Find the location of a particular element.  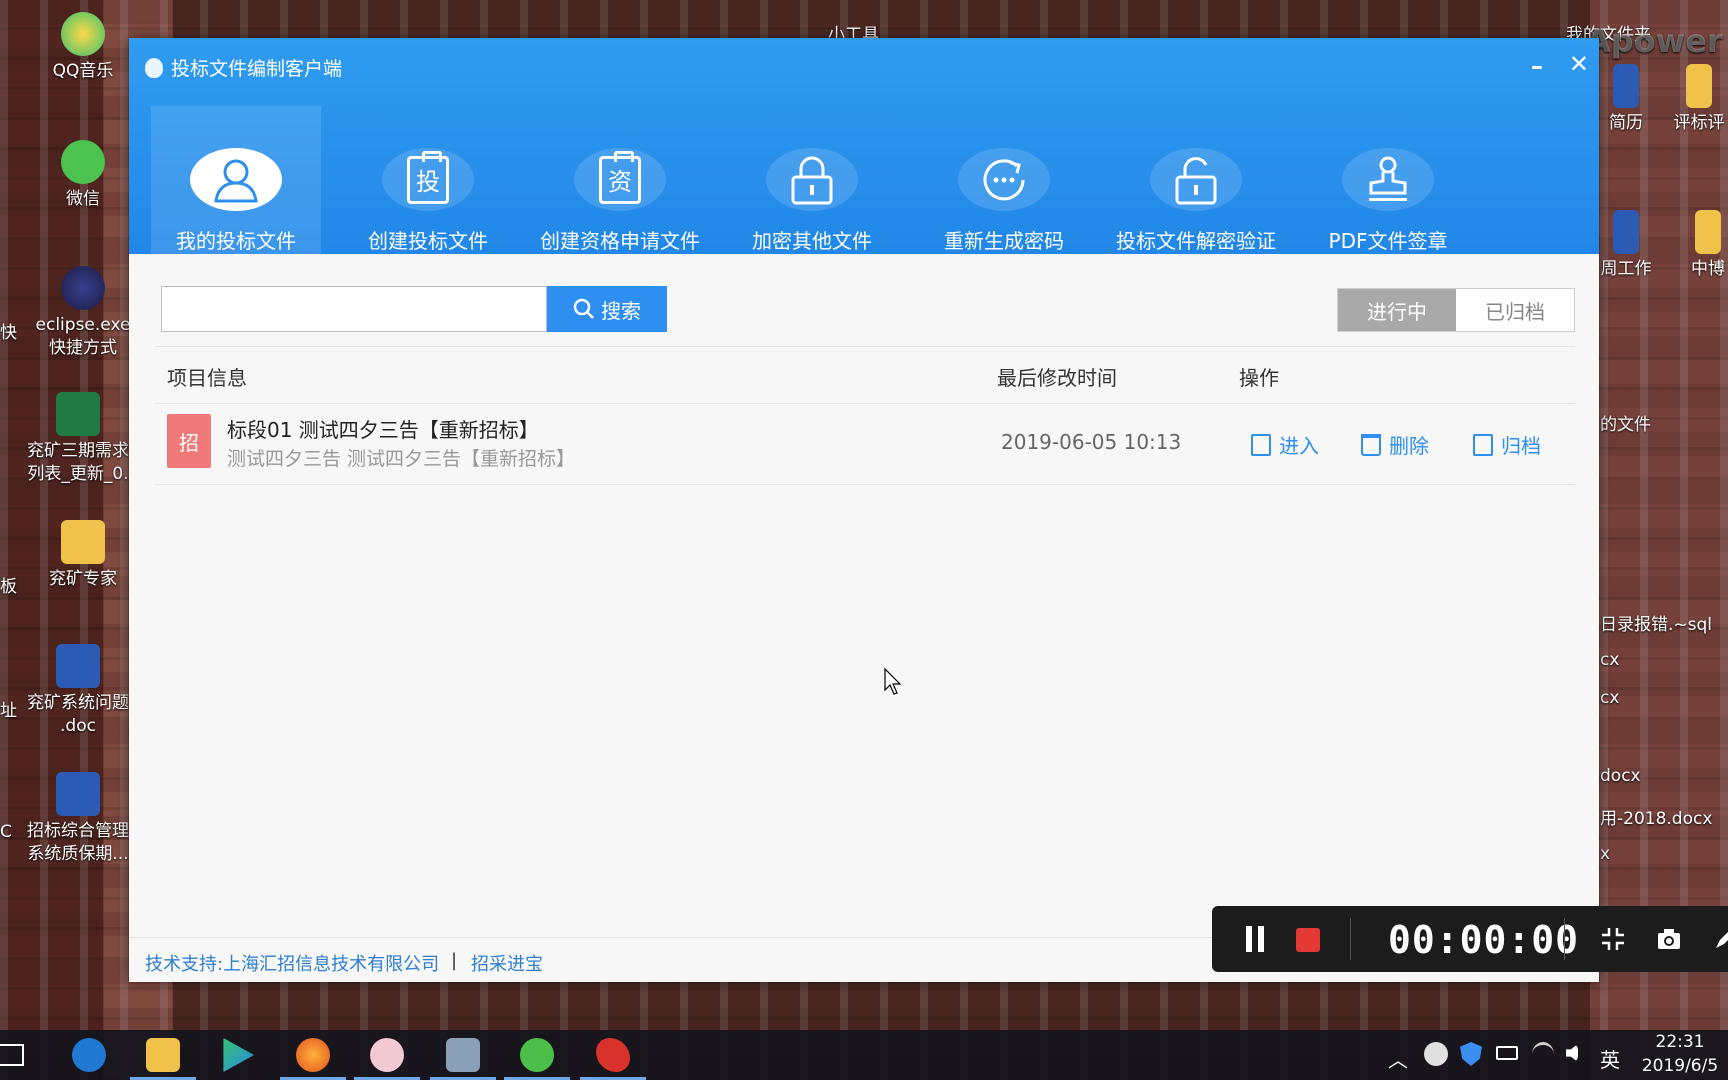

window-title-text: 投标文件编制客户端 is located at coordinates (257, 69).